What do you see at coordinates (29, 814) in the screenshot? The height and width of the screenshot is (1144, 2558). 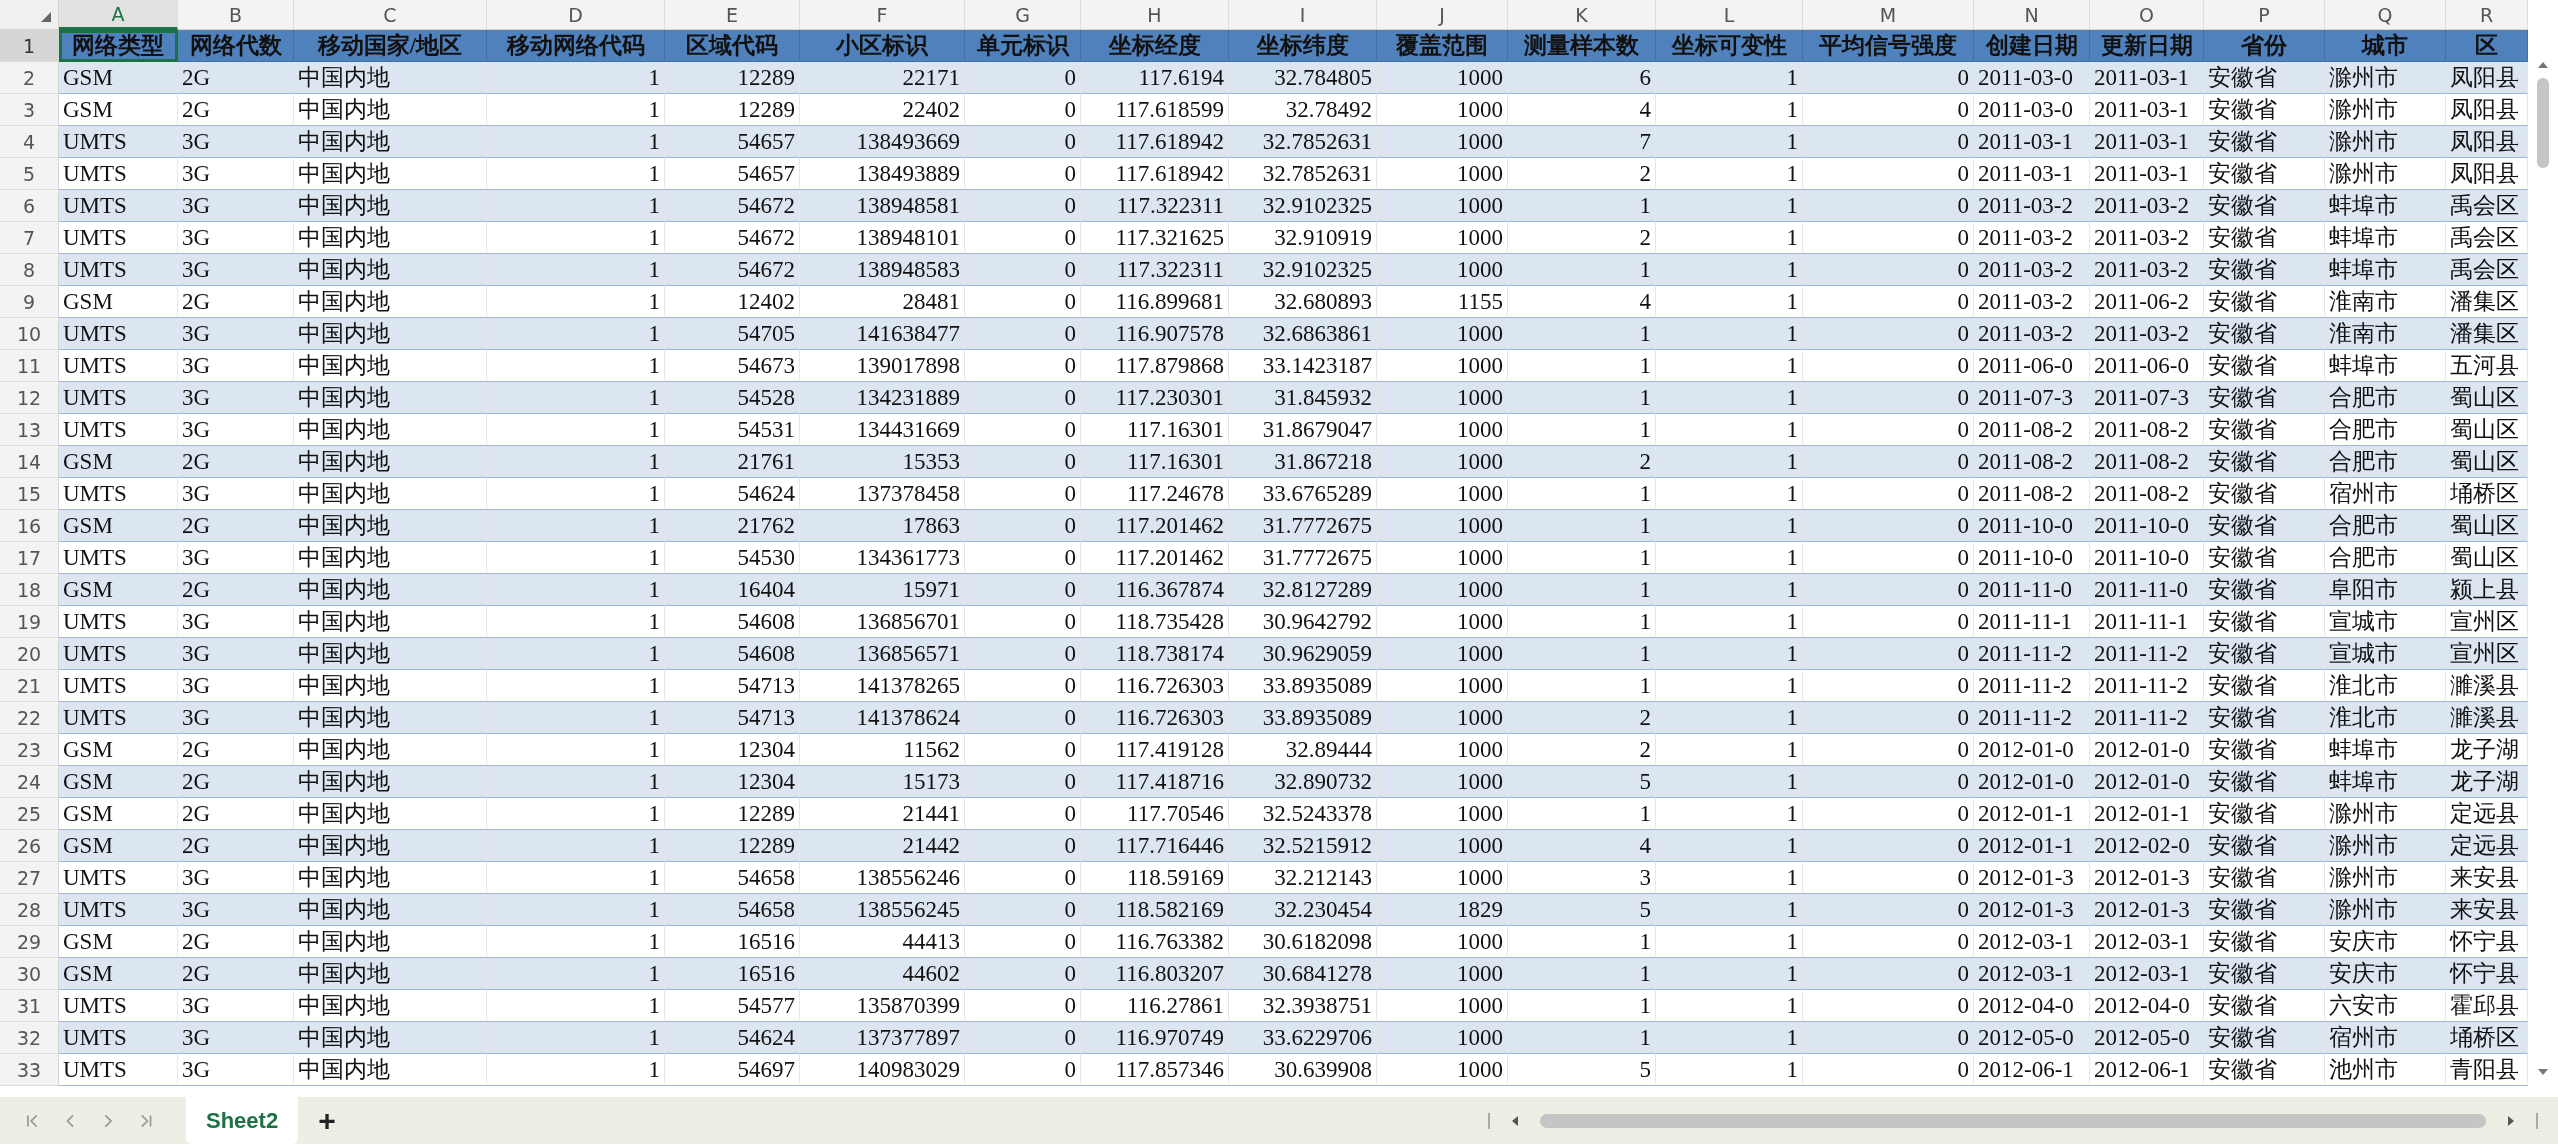 I see `row-header: 25` at bounding box center [29, 814].